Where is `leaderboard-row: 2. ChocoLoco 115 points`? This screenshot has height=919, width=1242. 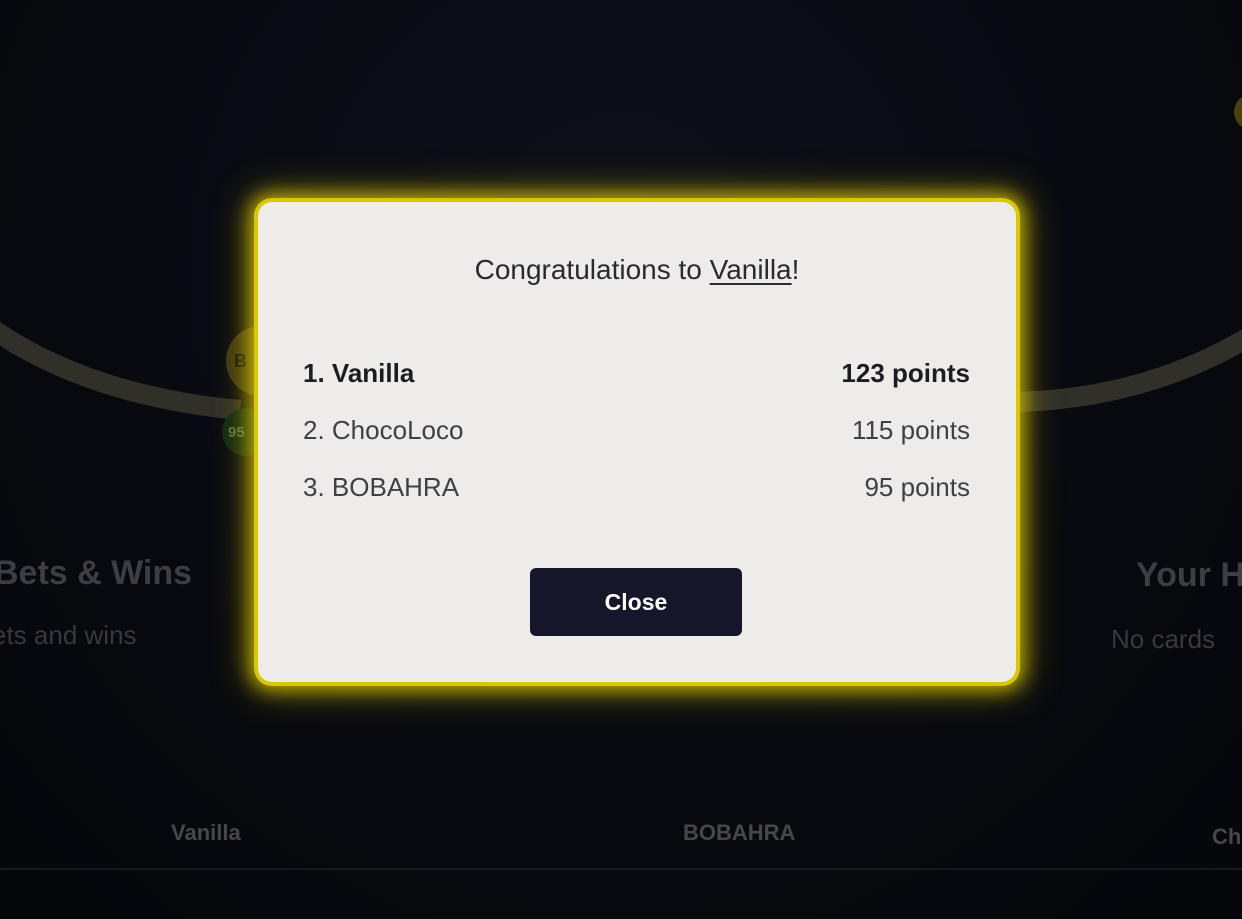
leaderboard-row: 2. ChocoLoco 115 points is located at coordinates (636, 443).